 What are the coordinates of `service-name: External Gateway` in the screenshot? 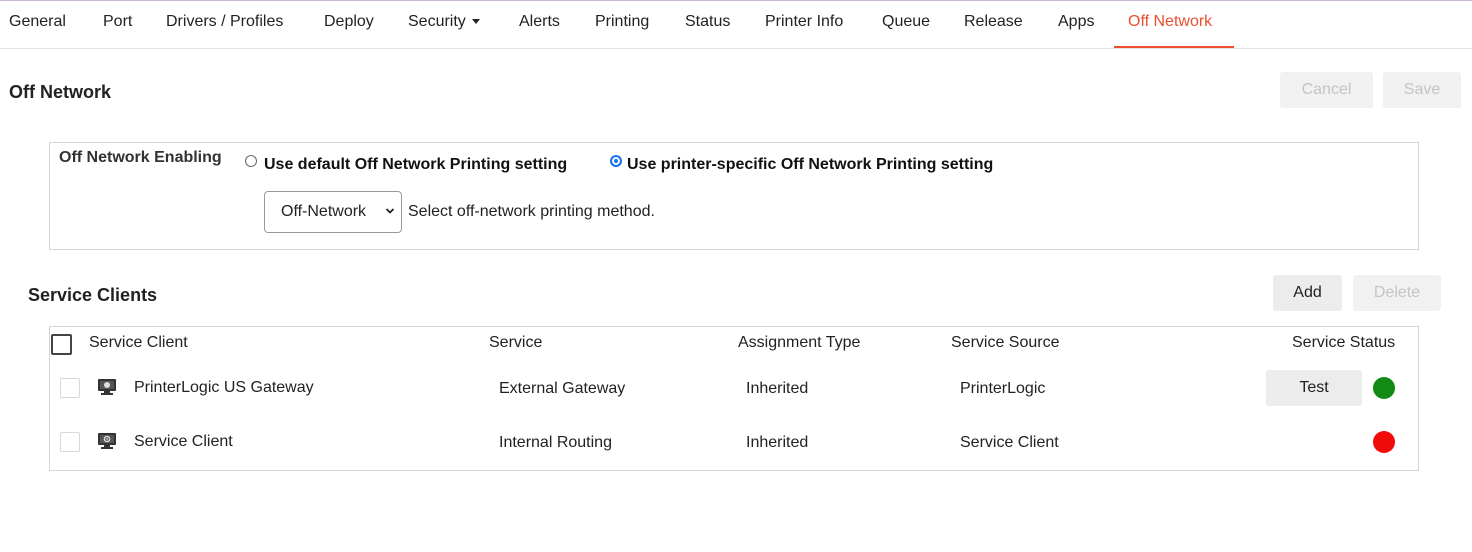 It's located at (562, 388).